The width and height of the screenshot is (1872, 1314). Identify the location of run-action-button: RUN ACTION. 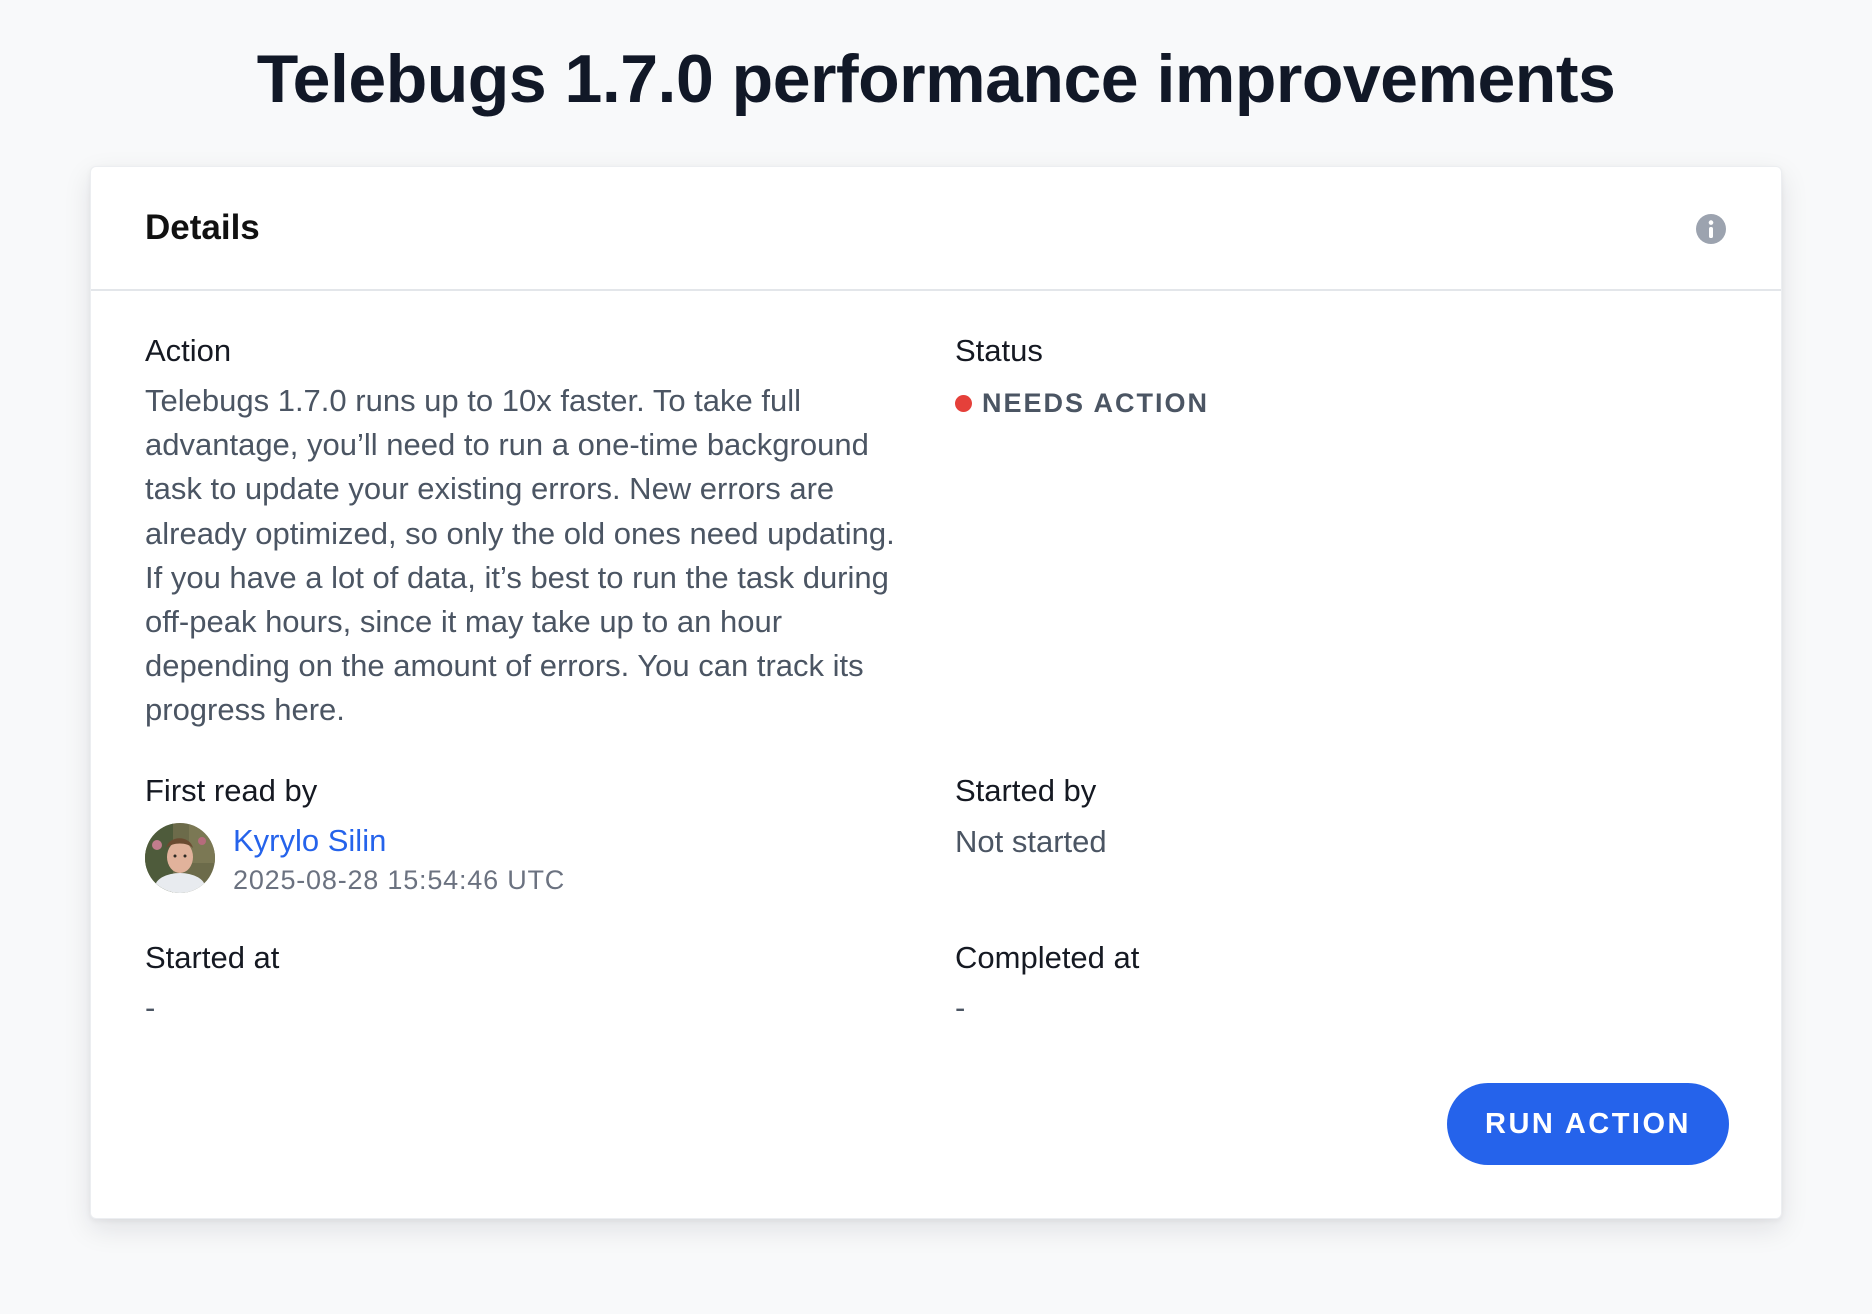
(1588, 1124).